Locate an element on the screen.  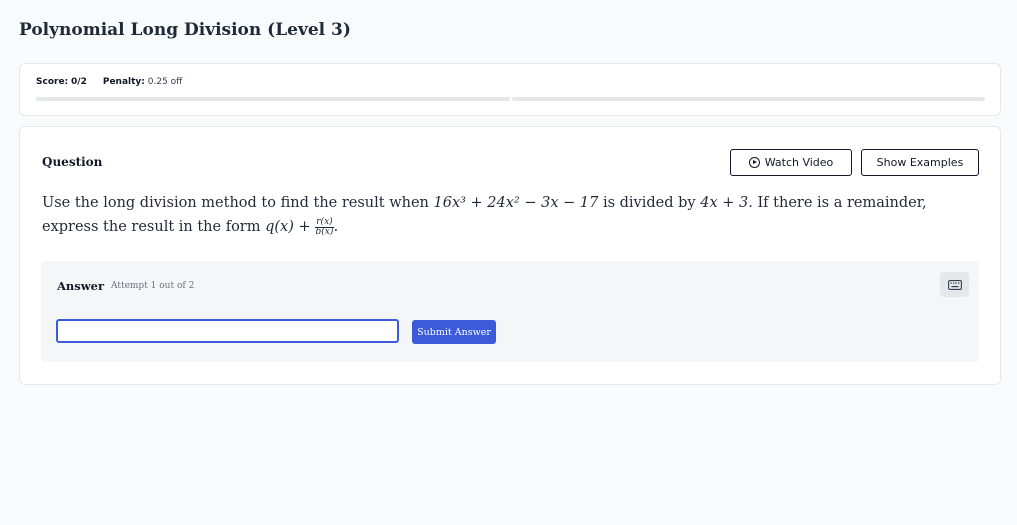
submit-answer-button: Submit Answer is located at coordinates (454, 332).